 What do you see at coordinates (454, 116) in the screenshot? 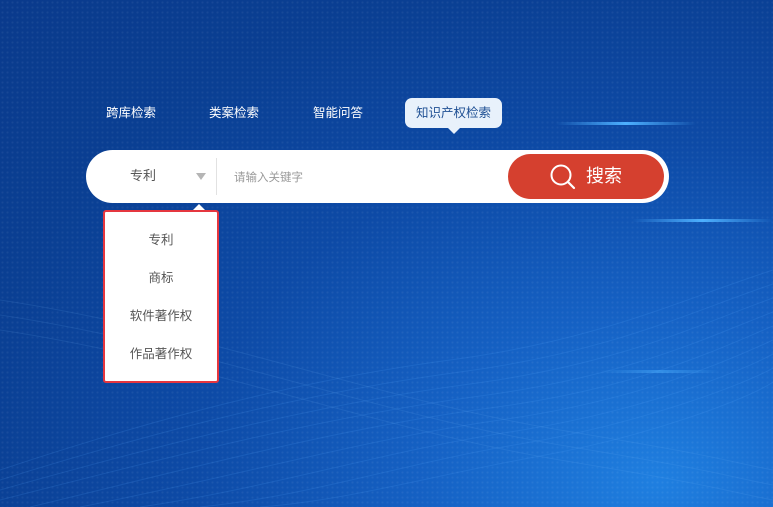
I see `tab-ip-search: 知识产权检索` at bounding box center [454, 116].